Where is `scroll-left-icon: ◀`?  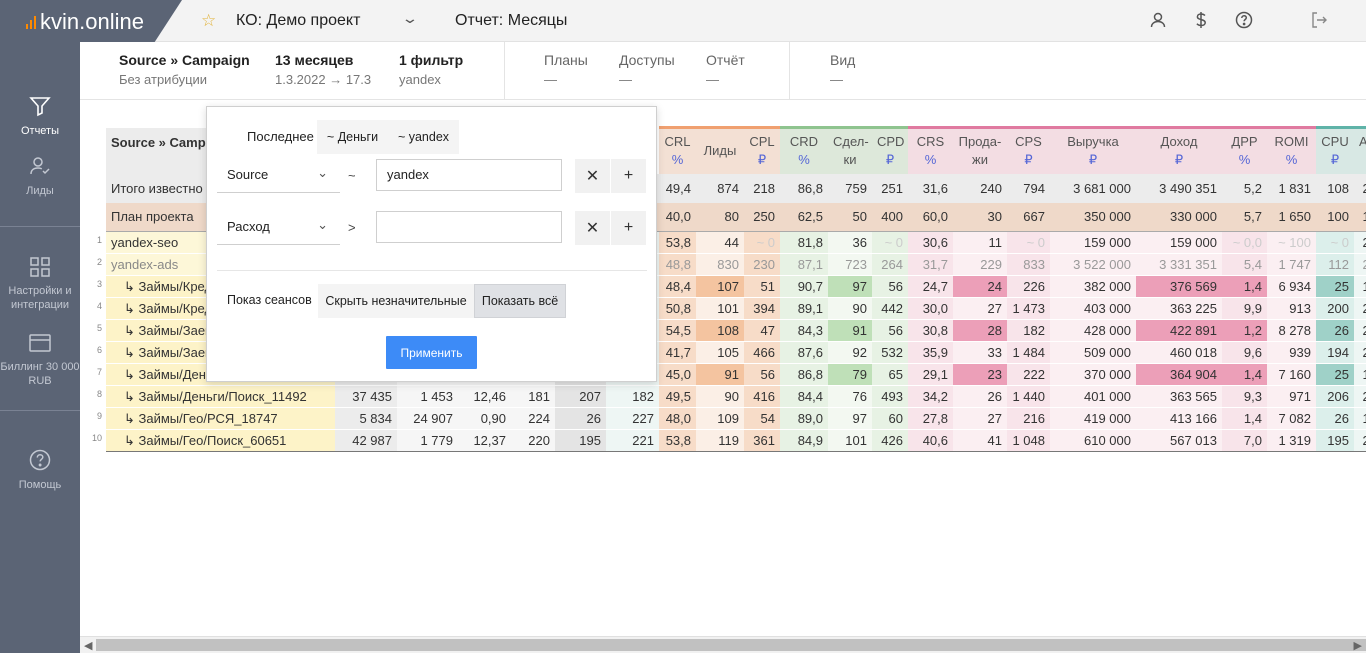 scroll-left-icon: ◀ is located at coordinates (88, 645).